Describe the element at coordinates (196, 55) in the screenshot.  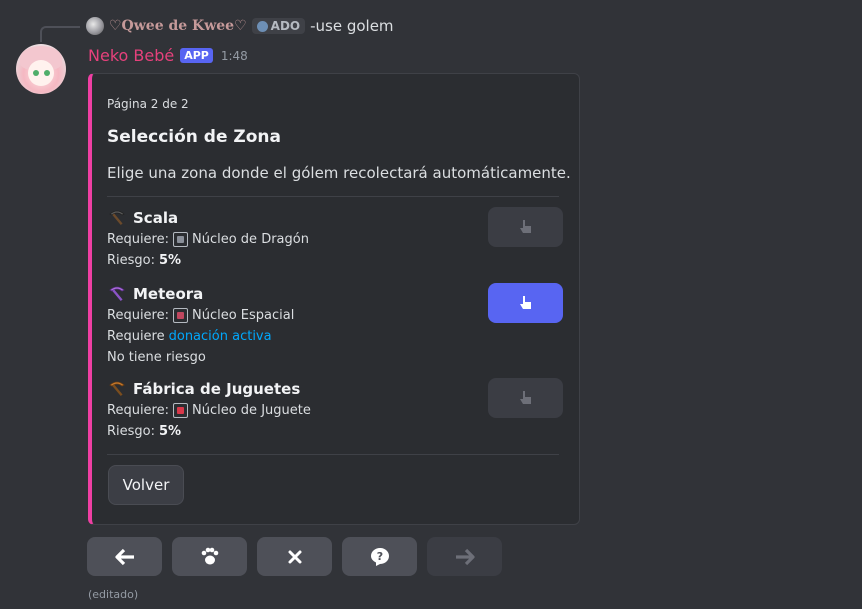
I see `app-badge: APP` at that location.